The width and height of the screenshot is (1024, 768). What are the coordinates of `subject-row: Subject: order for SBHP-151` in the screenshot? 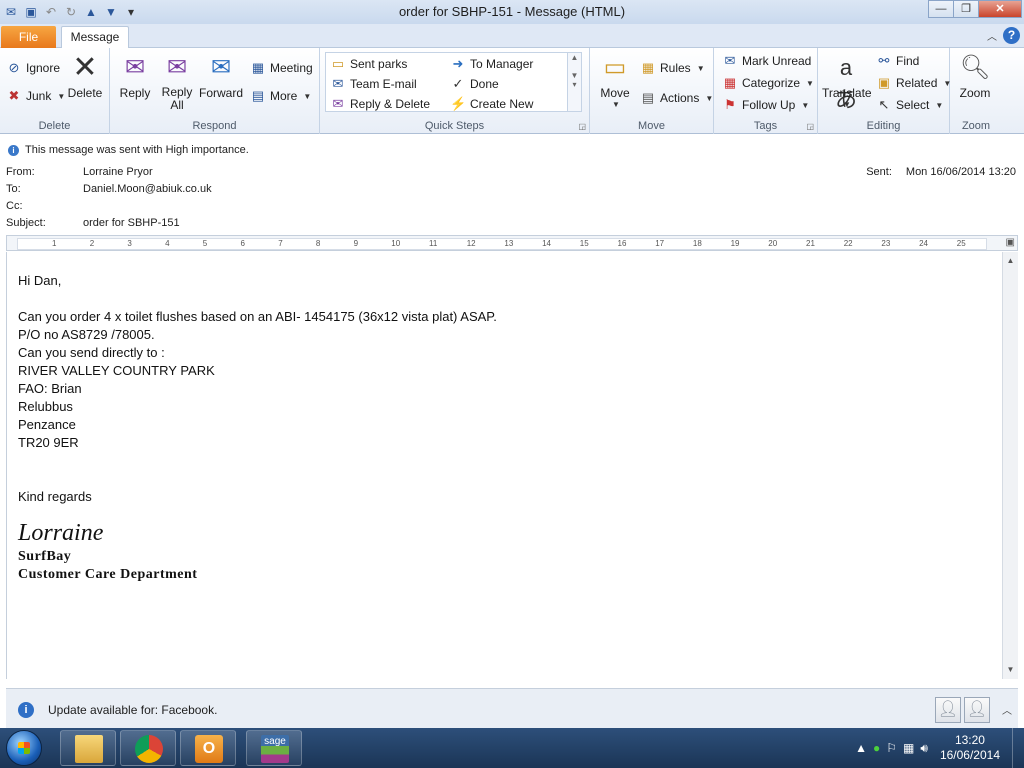 It's located at (93, 223).